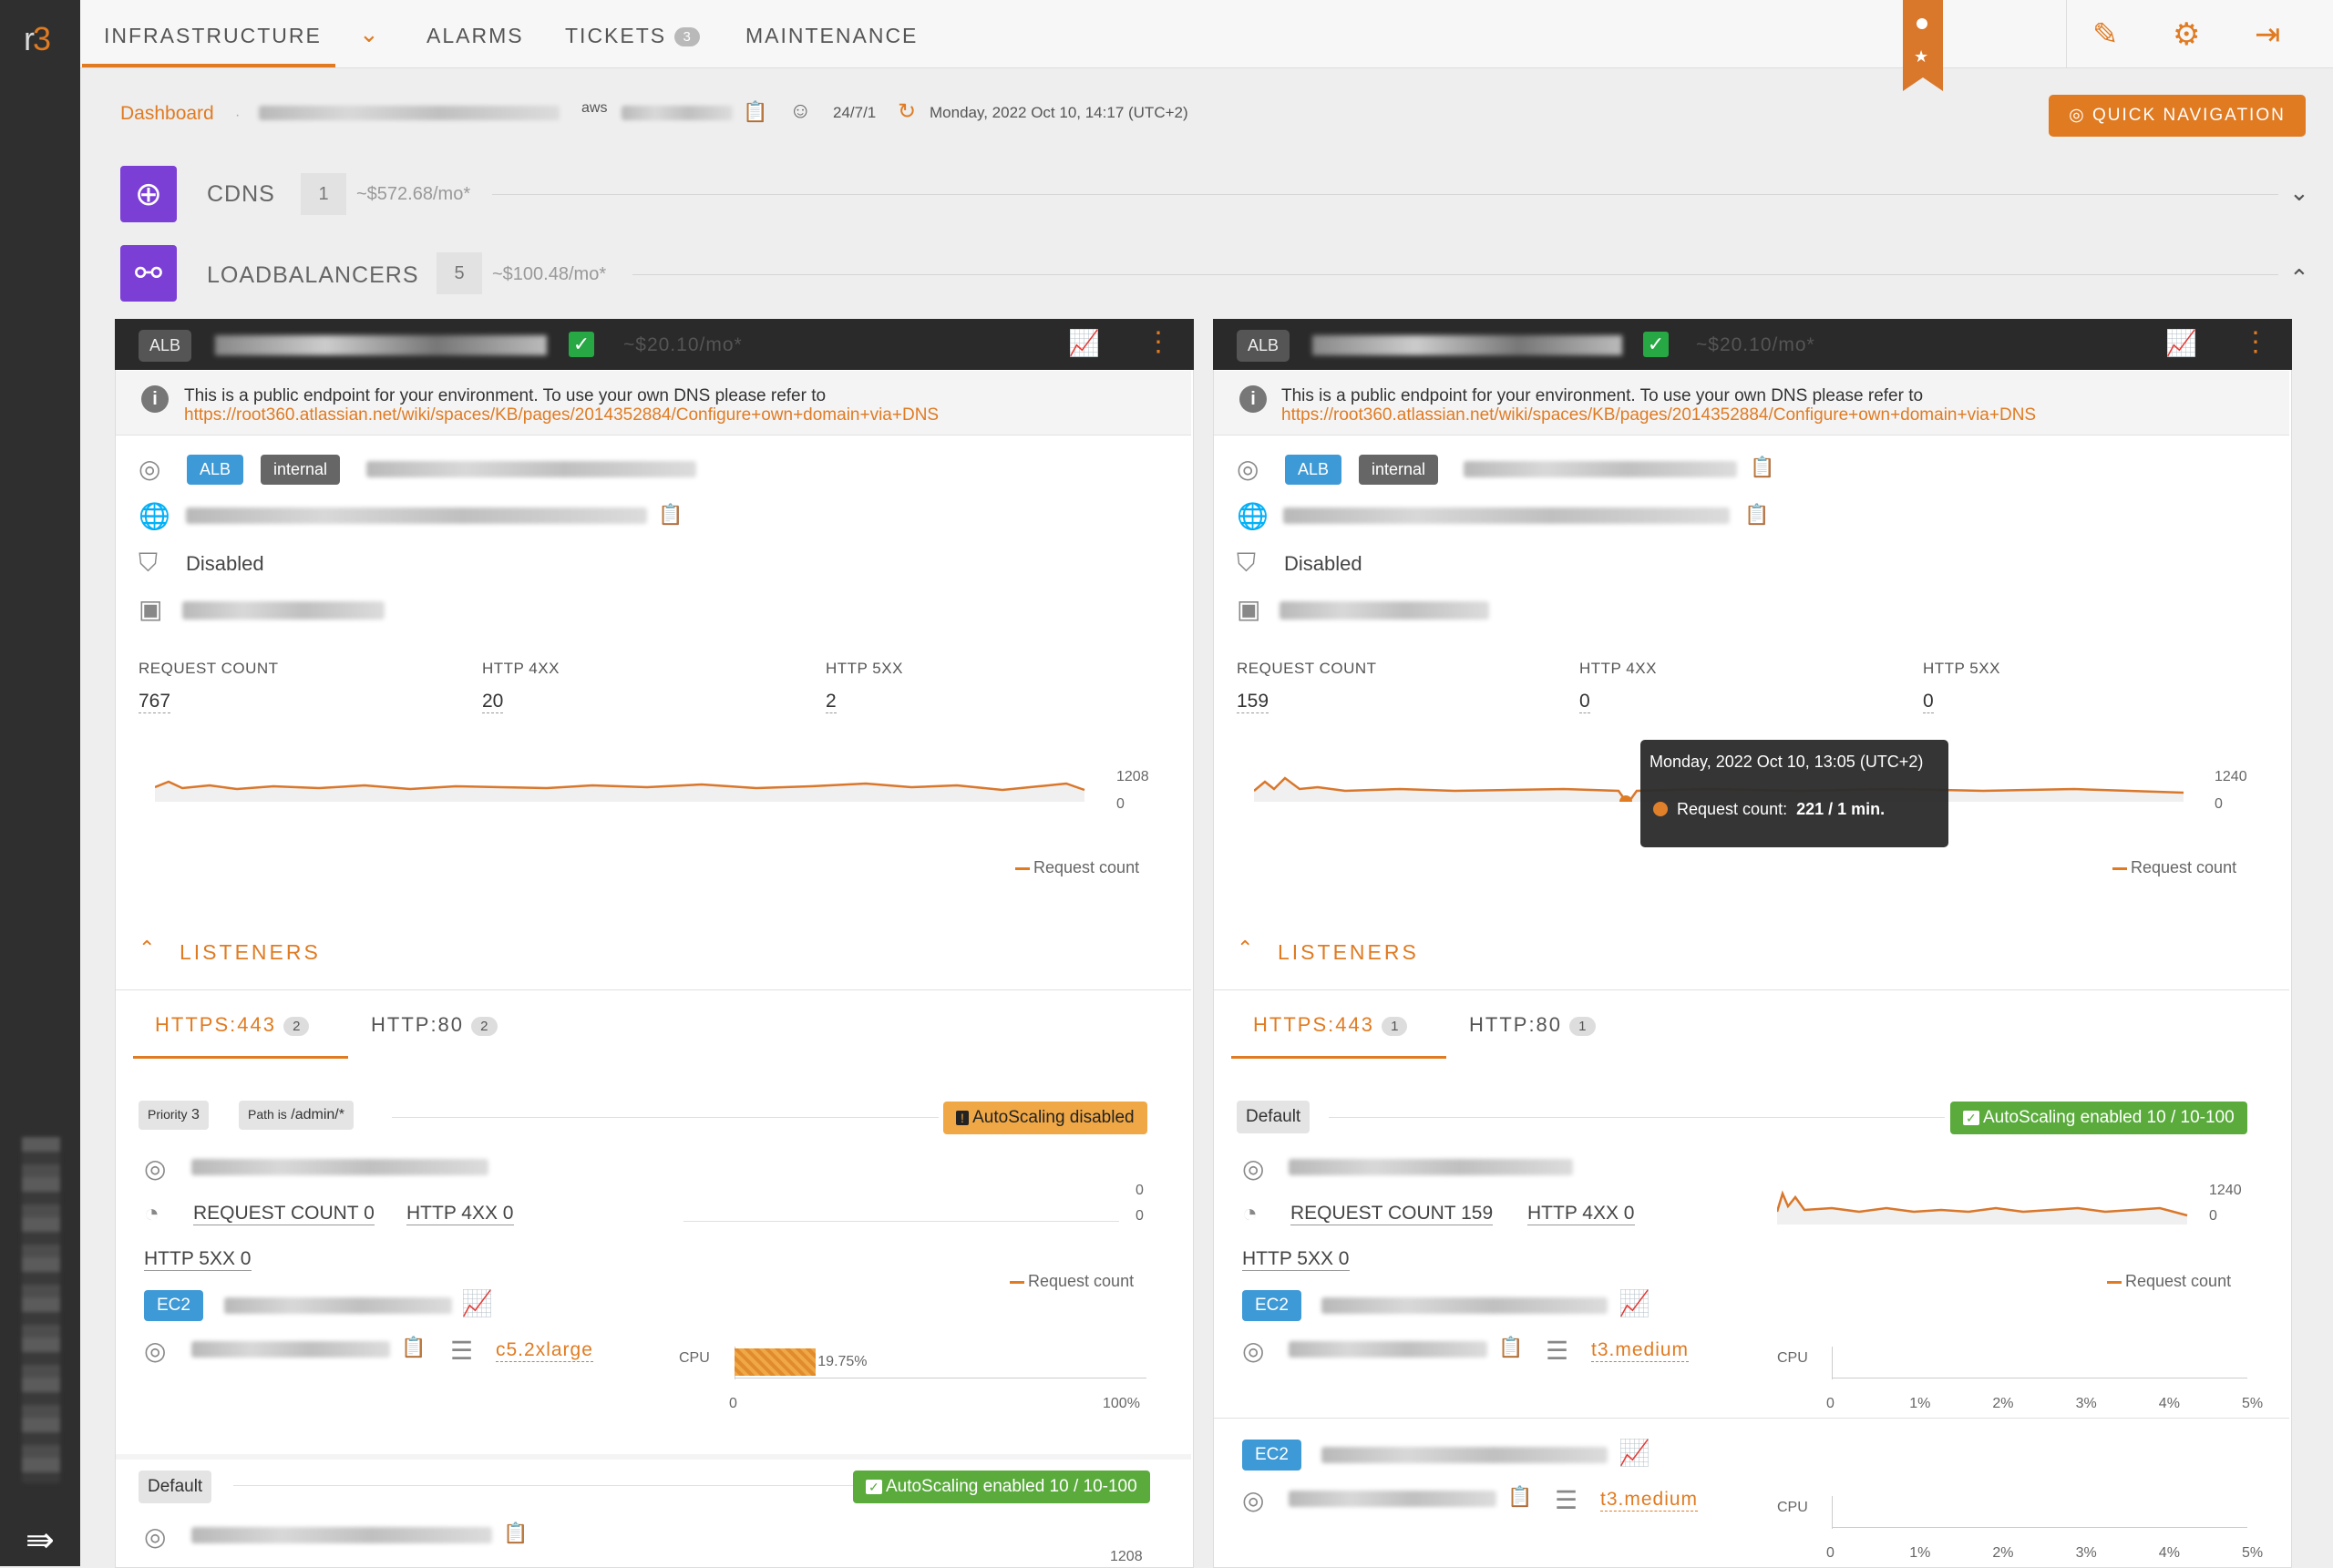 This screenshot has height=1568, width=2333. What do you see at coordinates (521, 668) in the screenshot?
I see `metric-label: HTTP 4XX` at bounding box center [521, 668].